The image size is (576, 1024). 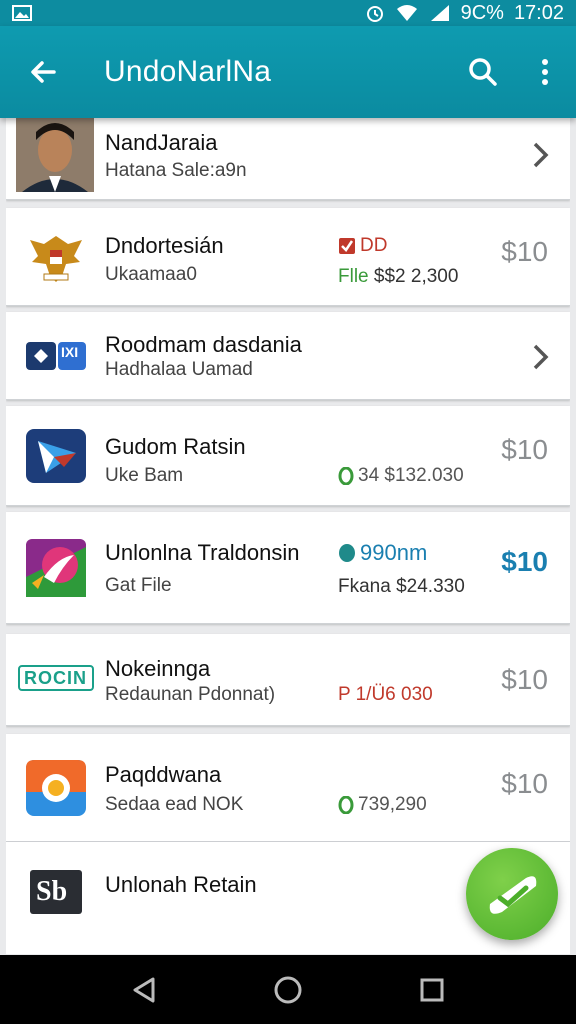 I want to click on battery-text: 9C%, so click(x=482, y=12).